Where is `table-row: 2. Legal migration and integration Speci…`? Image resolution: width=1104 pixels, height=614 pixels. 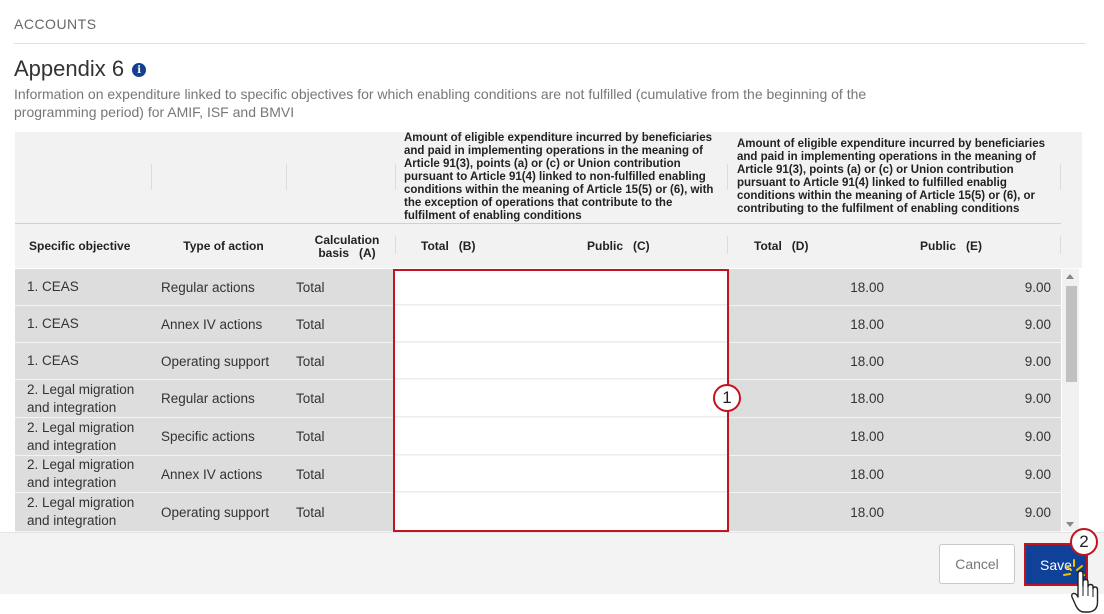 table-row: 2. Legal migration and integration Speci… is located at coordinates (538, 437).